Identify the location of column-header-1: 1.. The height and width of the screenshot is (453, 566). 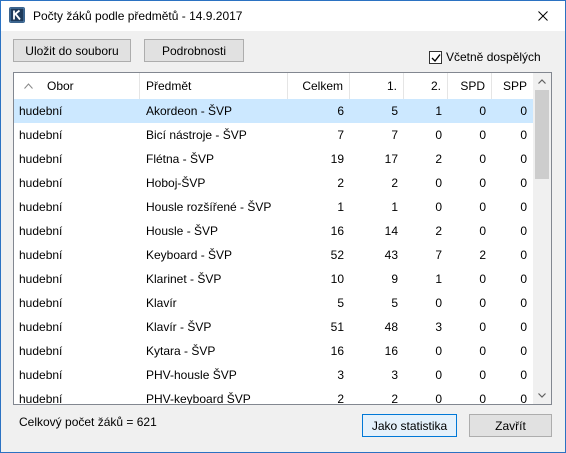
(377, 86).